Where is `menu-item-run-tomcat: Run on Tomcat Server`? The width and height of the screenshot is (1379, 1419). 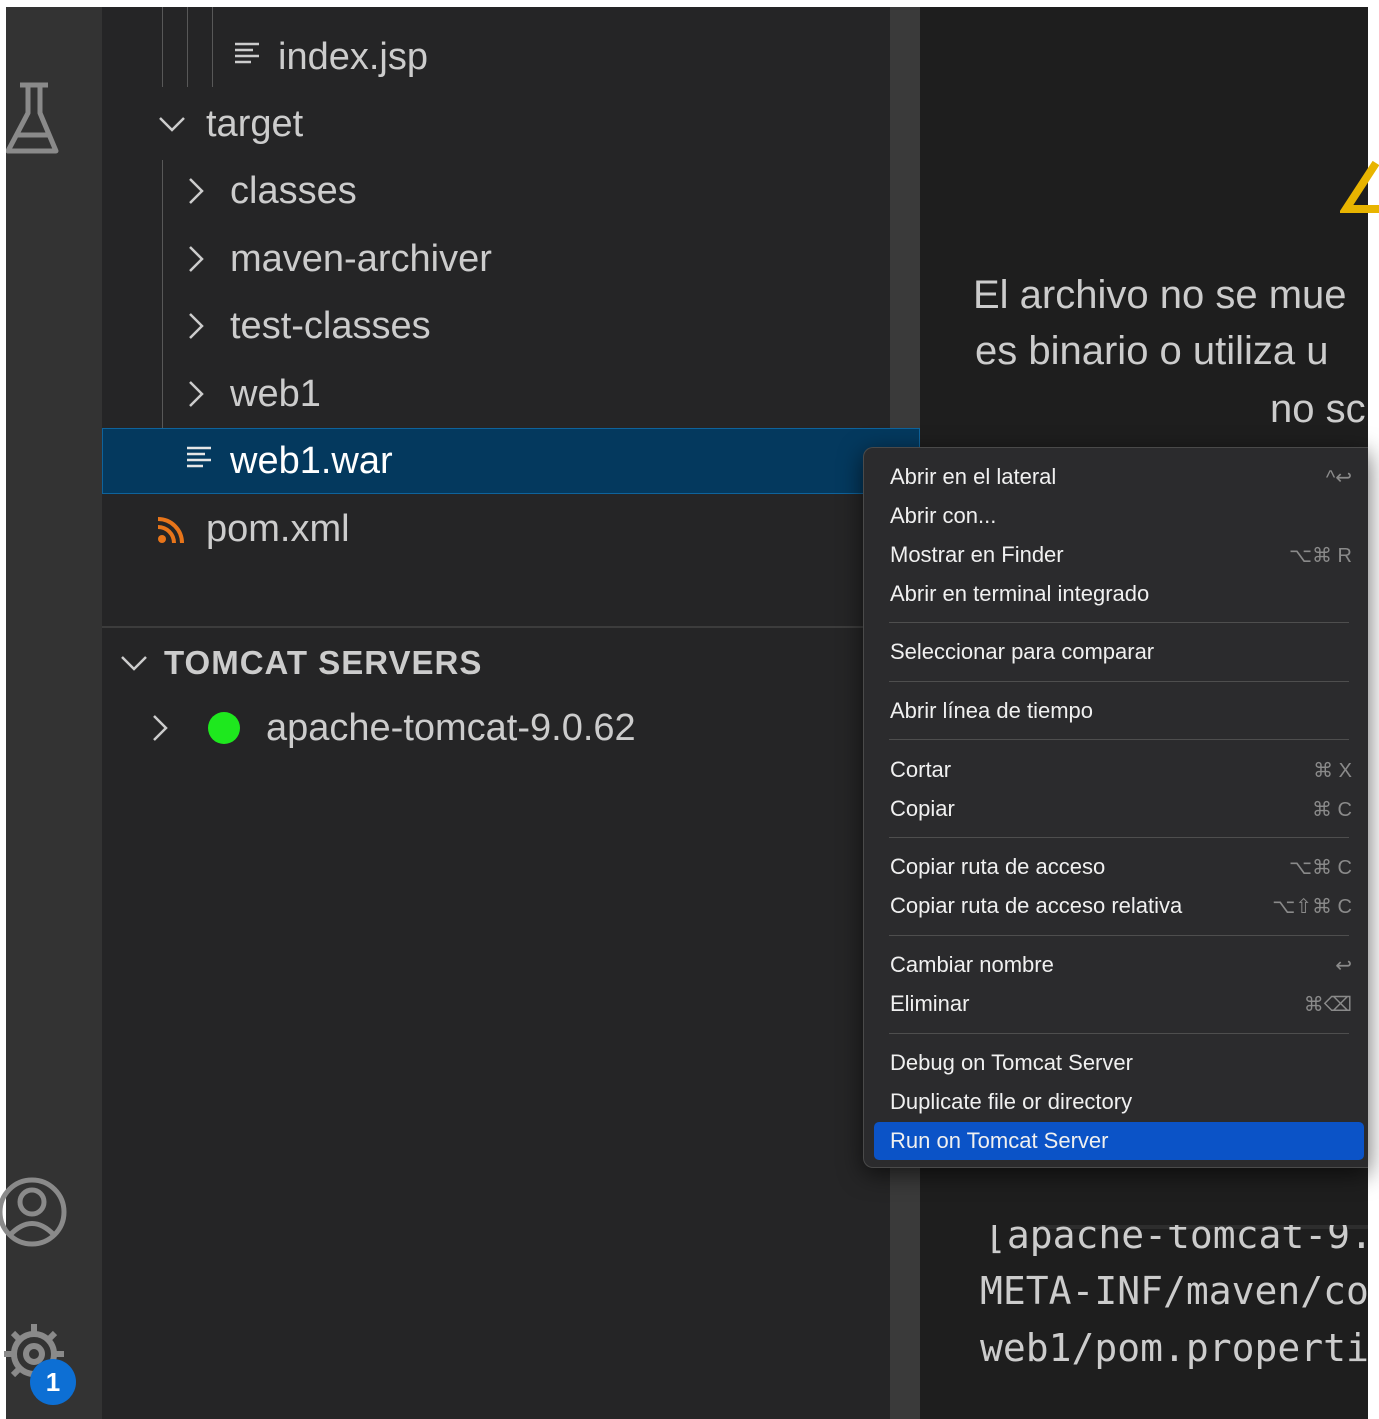
menu-item-run-tomcat: Run on Tomcat Server is located at coordinates (1119, 1141).